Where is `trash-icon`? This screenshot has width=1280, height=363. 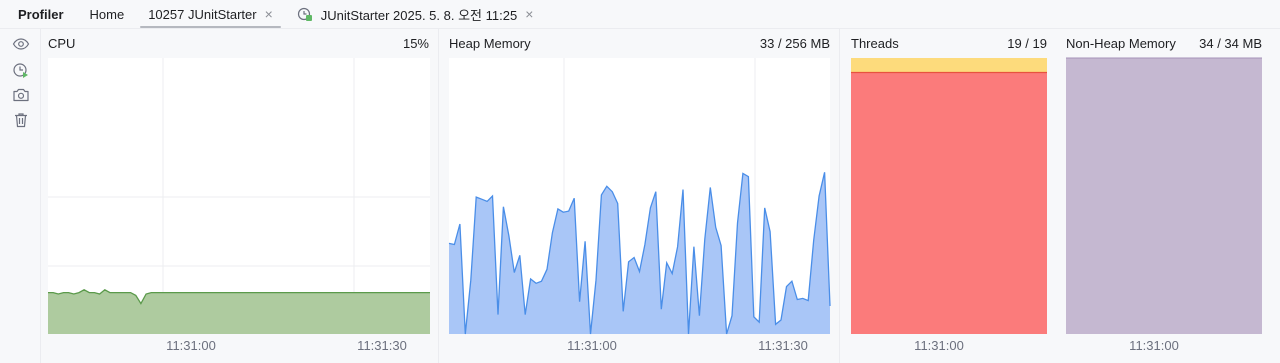 trash-icon is located at coordinates (21, 120).